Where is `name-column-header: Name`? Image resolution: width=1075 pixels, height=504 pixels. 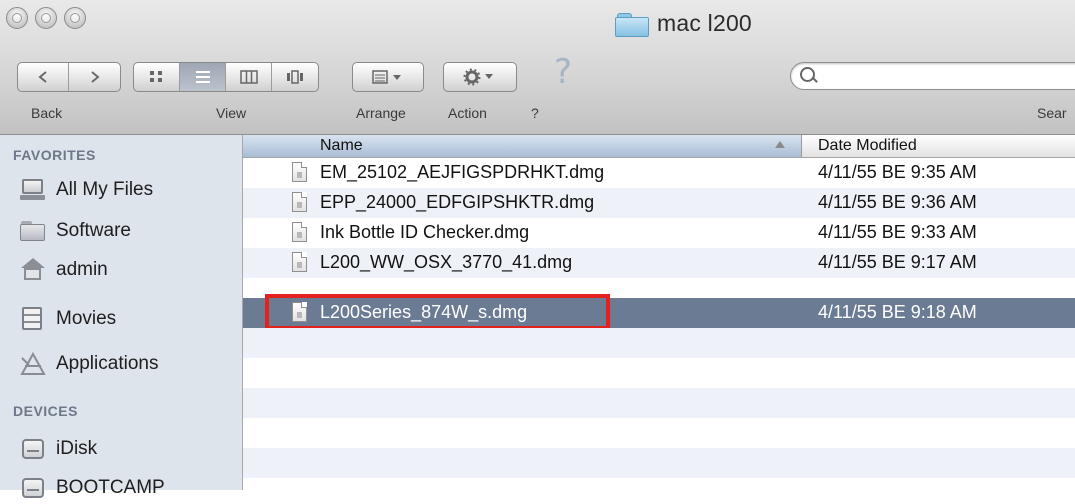 name-column-header: Name is located at coordinates (522, 146).